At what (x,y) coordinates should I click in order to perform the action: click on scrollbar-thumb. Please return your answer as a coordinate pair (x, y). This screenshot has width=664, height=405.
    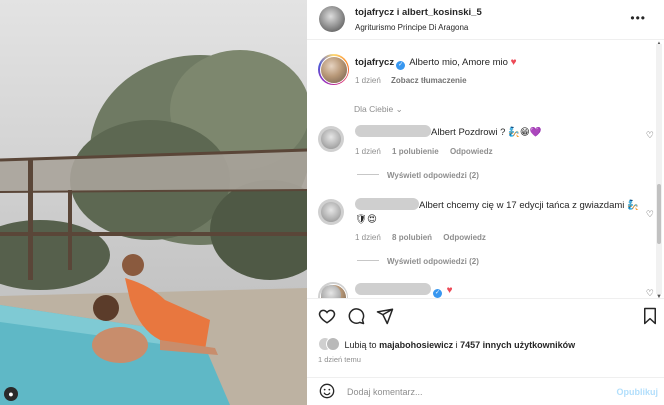
    Looking at the image, I should click on (659, 214).